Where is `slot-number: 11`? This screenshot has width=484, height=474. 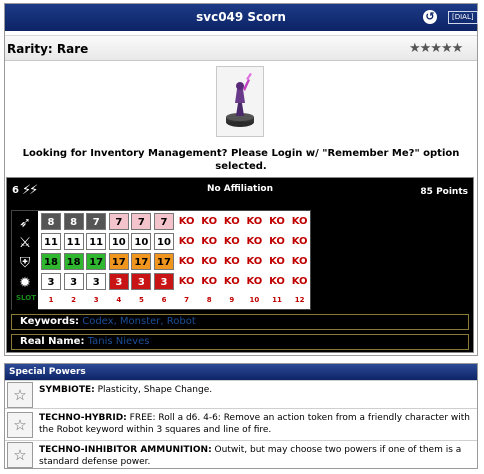
slot-number: 11 is located at coordinates (277, 300).